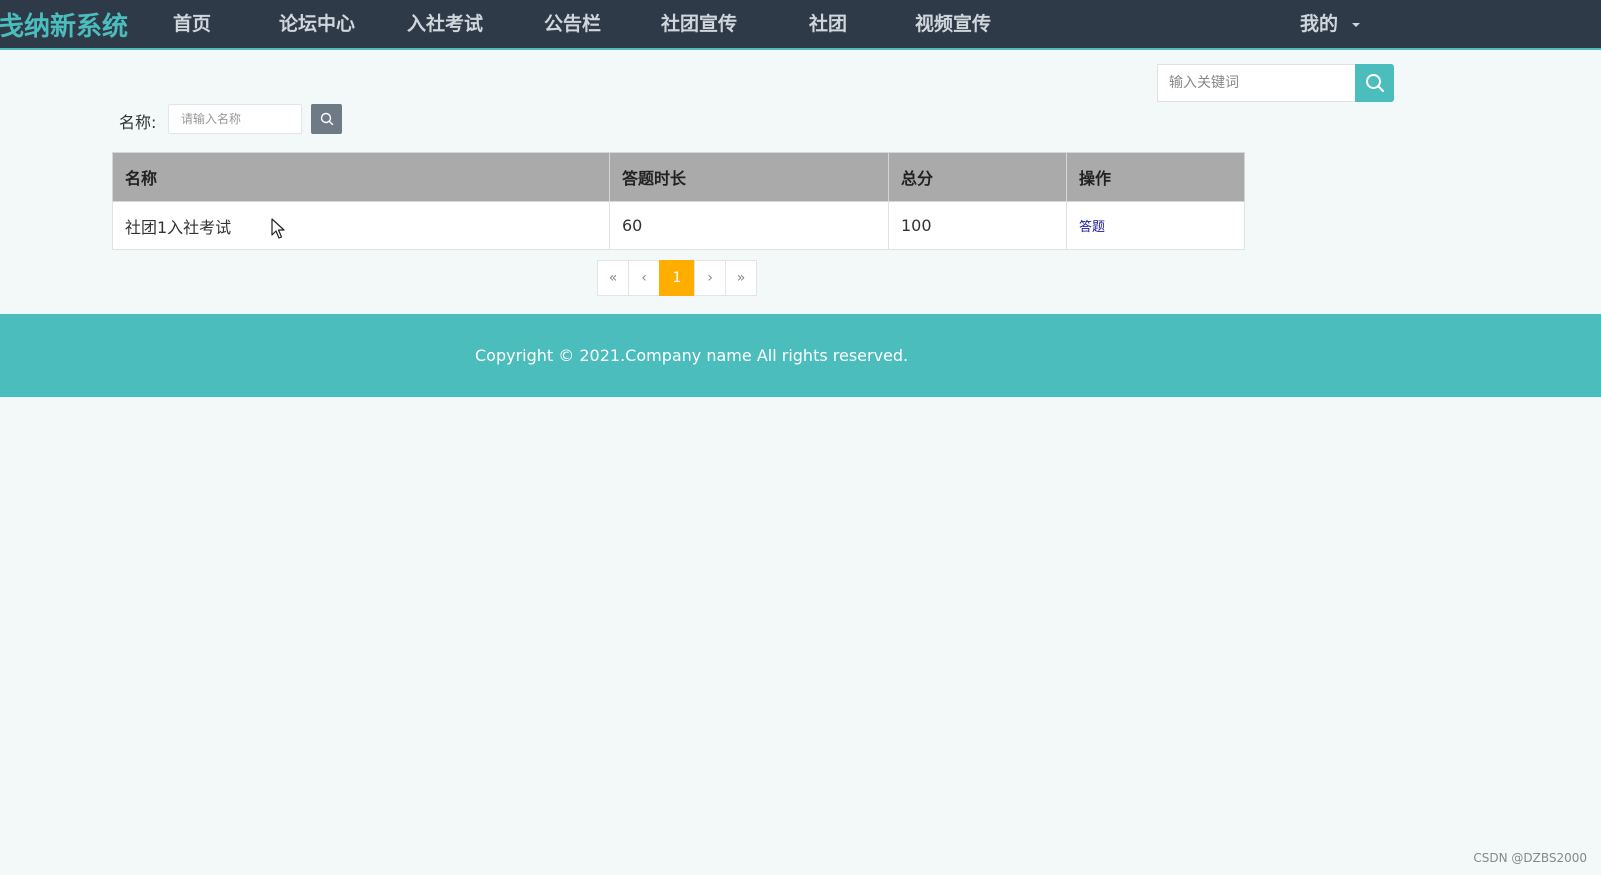 Image resolution: width=1601 pixels, height=875 pixels. I want to click on name-filter-search-button, so click(326, 119).